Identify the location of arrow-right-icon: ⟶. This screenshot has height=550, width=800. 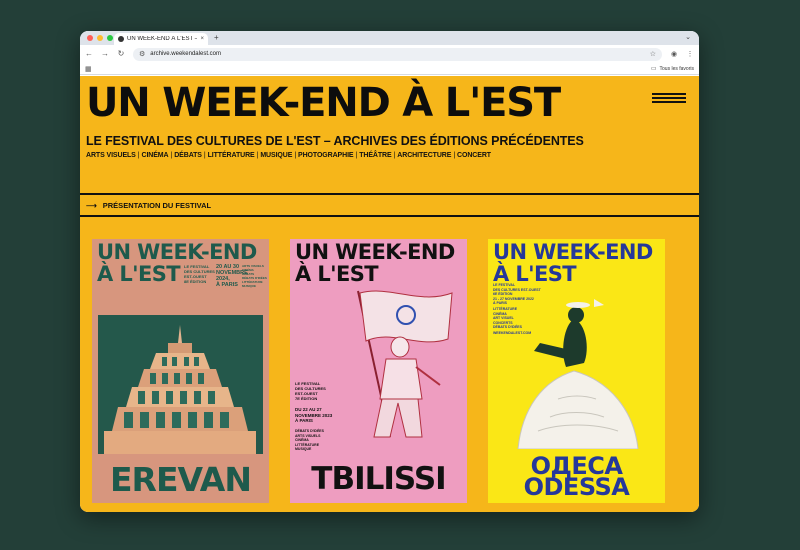
(91, 205).